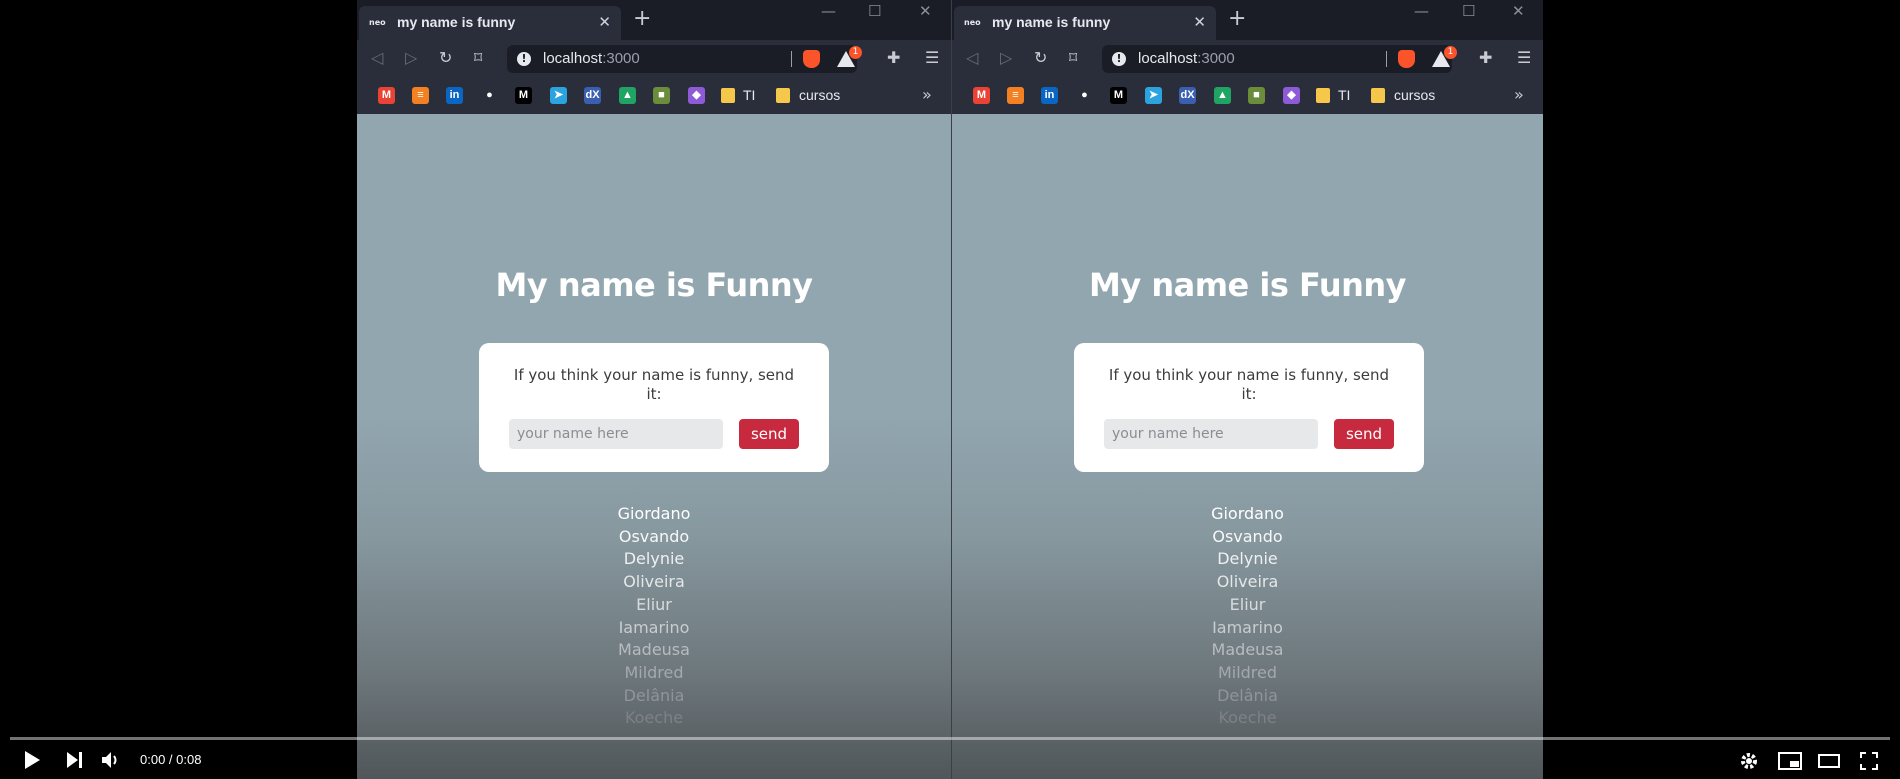 This screenshot has width=1900, height=779. What do you see at coordinates (1247, 672) in the screenshot?
I see `list-item: Mildred` at bounding box center [1247, 672].